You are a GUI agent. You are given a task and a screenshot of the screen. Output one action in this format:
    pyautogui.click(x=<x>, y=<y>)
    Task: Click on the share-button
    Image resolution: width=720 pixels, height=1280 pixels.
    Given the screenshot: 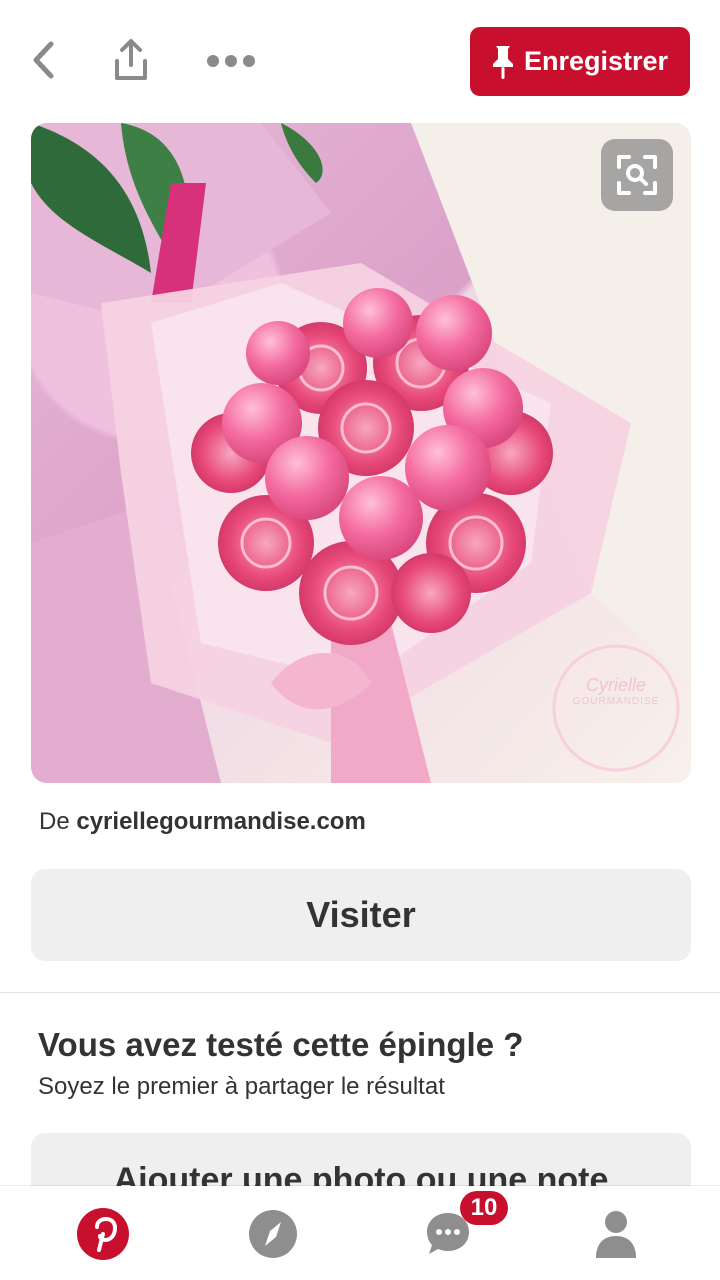 What is the action you would take?
    pyautogui.click(x=131, y=61)
    